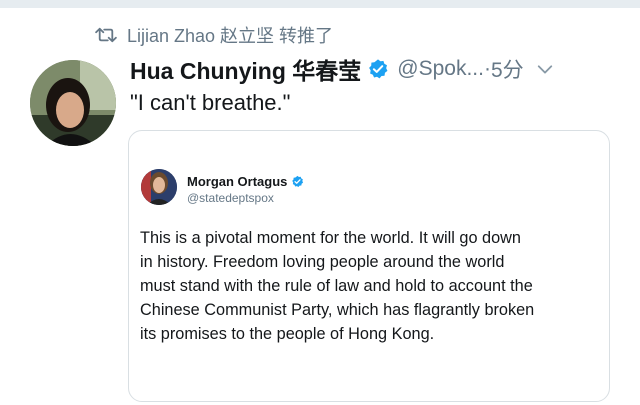 The height and width of the screenshot is (405, 640). Describe the element at coordinates (320, 4) in the screenshot. I see `top-divider` at that location.